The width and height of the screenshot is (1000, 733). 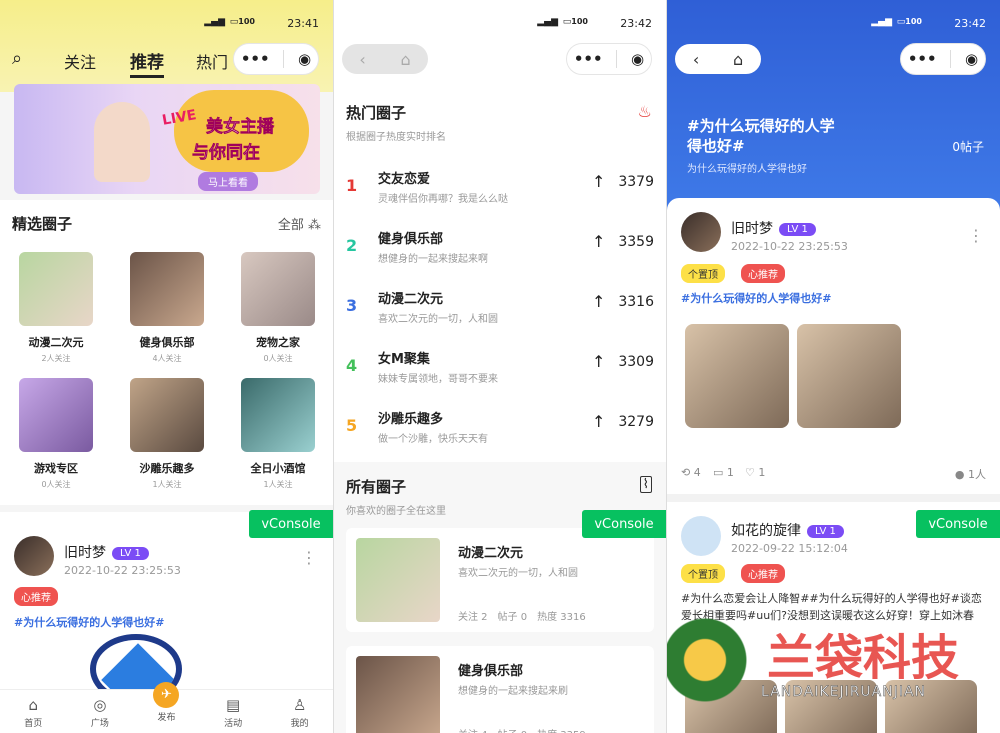 What do you see at coordinates (167, 139) in the screenshot?
I see `banner: LIVE 美女主播 与你同在 马上看看` at bounding box center [167, 139].